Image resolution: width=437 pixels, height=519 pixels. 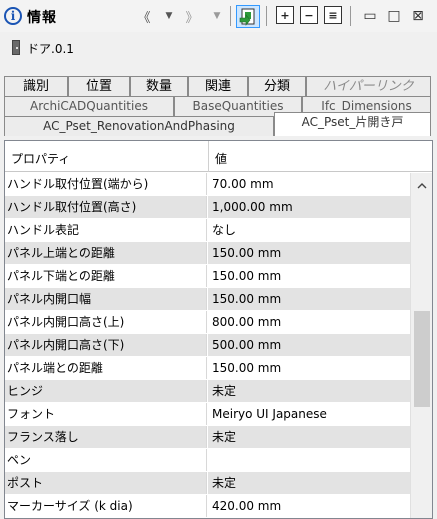 I want to click on tab-relations: 関連, so click(x=218, y=86).